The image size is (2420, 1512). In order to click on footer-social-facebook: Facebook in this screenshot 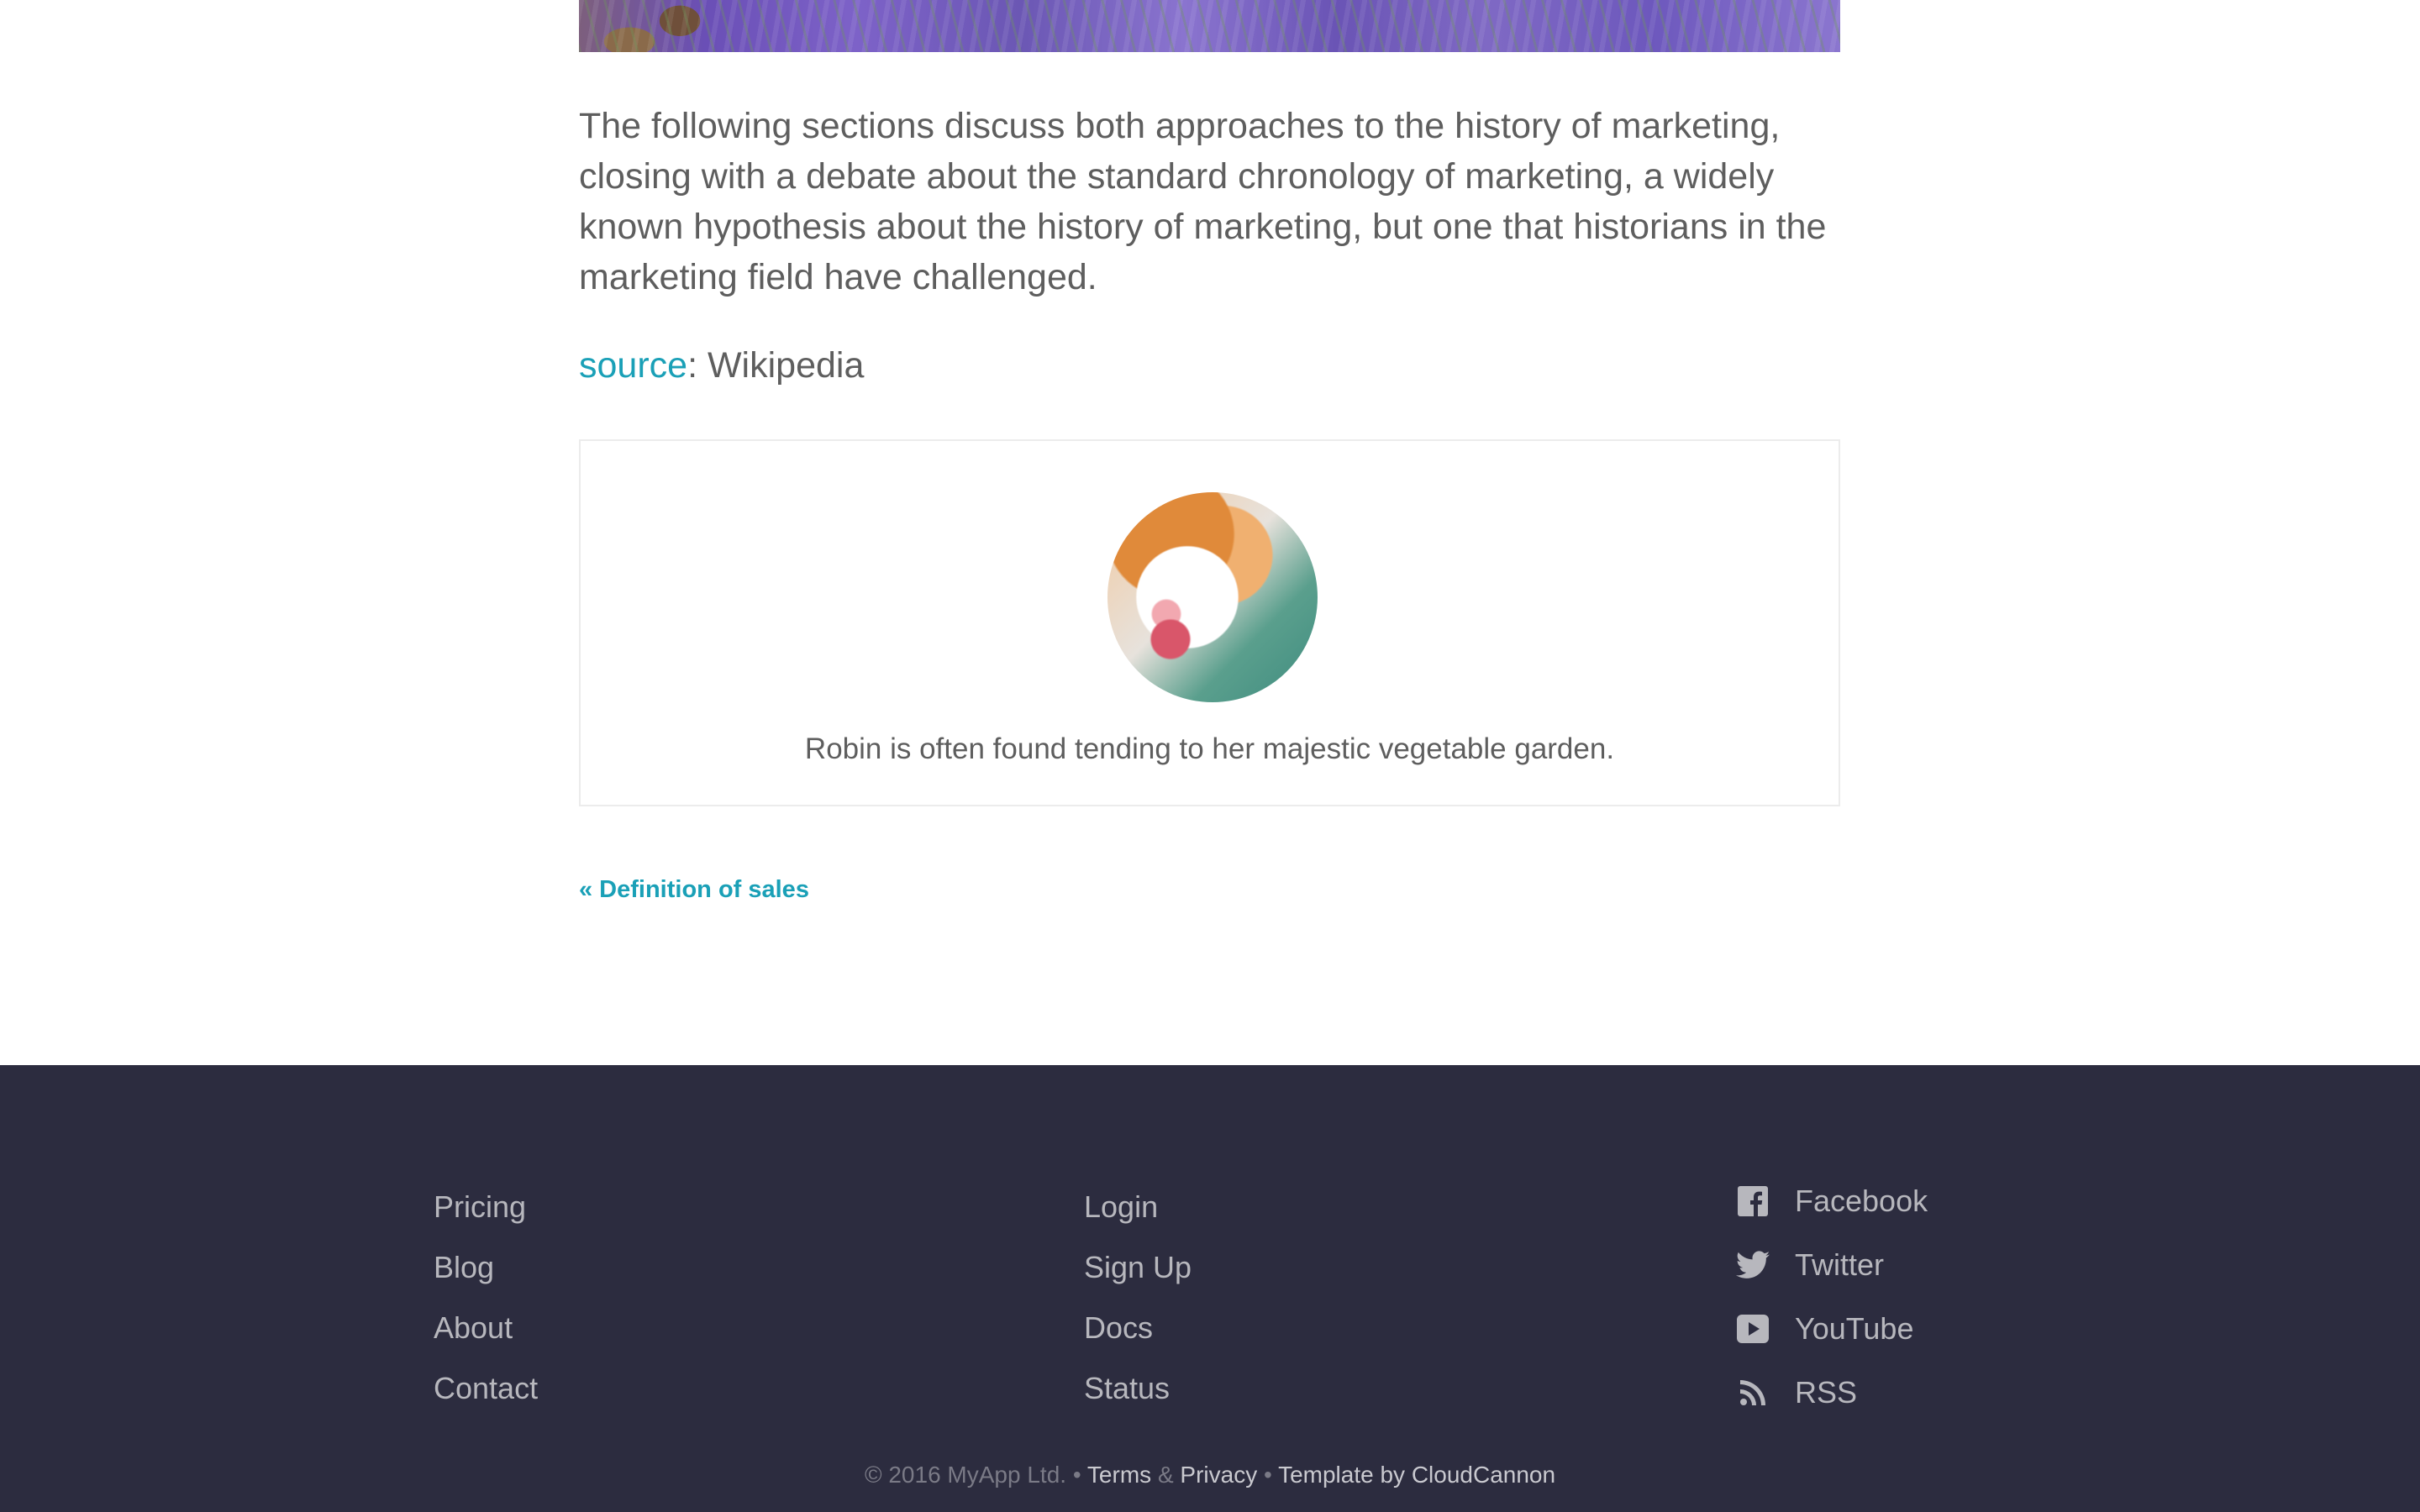, I will do `click(1832, 1201)`.